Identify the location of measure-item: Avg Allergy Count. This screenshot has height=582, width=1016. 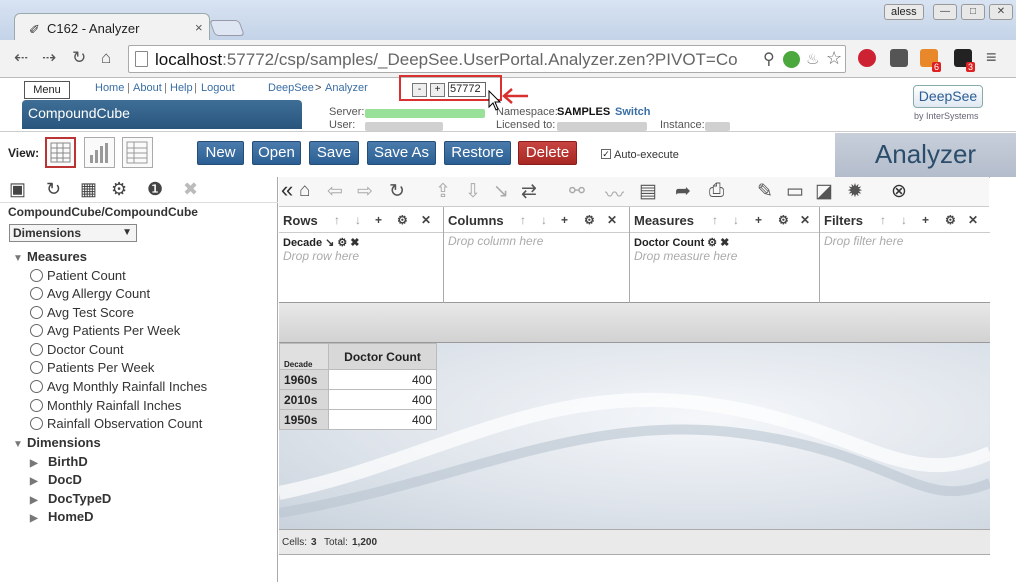
(90, 293).